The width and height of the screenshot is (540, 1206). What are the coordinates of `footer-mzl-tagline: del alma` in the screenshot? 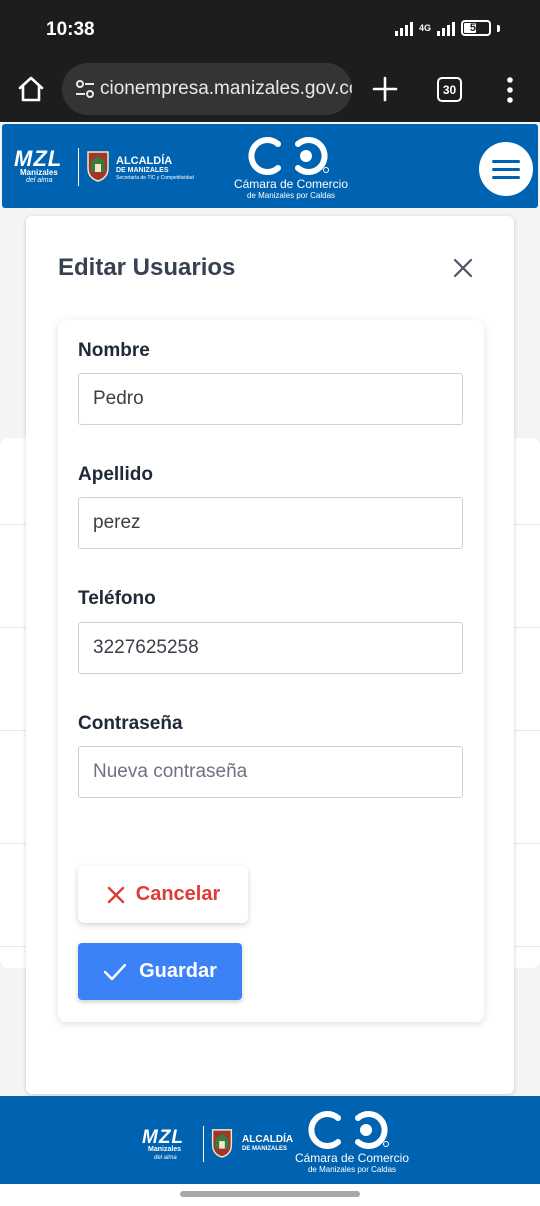 It's located at (165, 1158).